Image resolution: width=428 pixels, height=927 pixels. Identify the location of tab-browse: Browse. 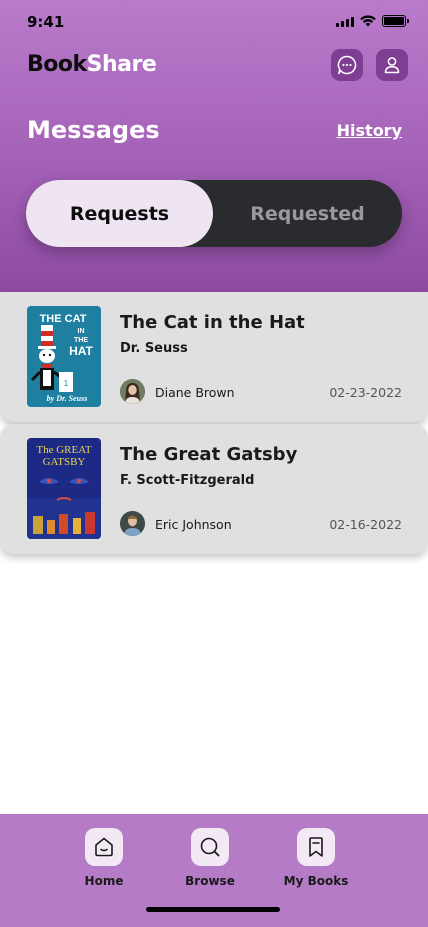
(210, 858).